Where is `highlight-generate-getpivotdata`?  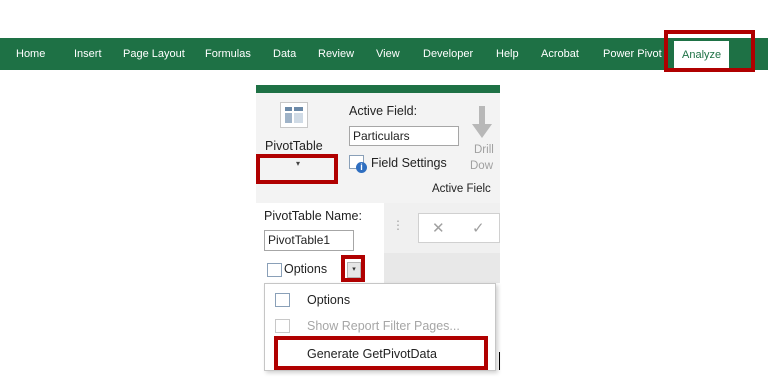
highlight-generate-getpivotdata is located at coordinates (381, 353).